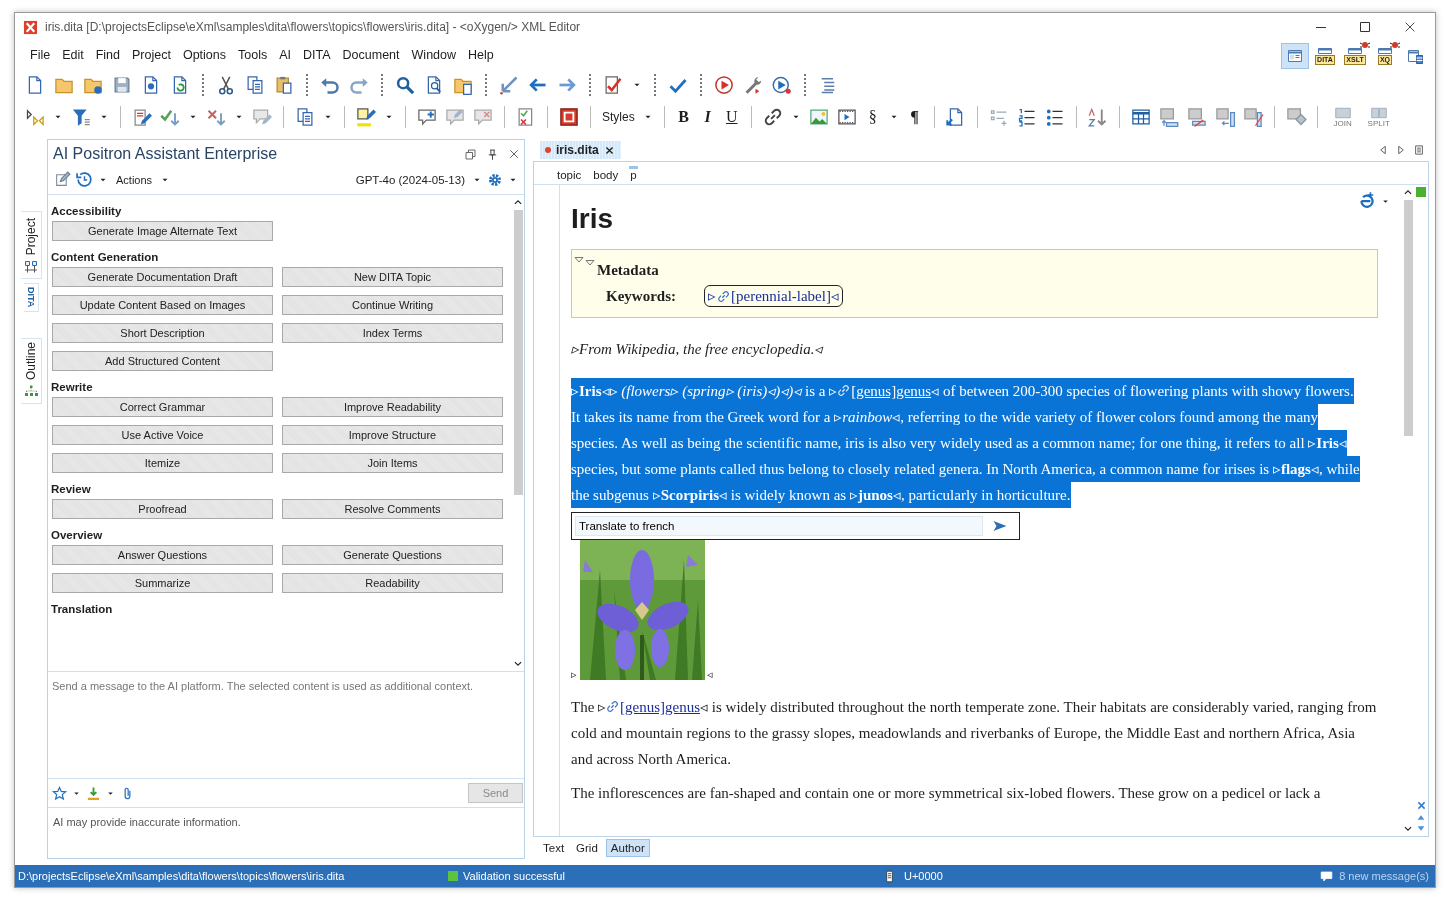 The height and width of the screenshot is (900, 1450). What do you see at coordinates (818, 117) in the screenshot?
I see `image-icon` at bounding box center [818, 117].